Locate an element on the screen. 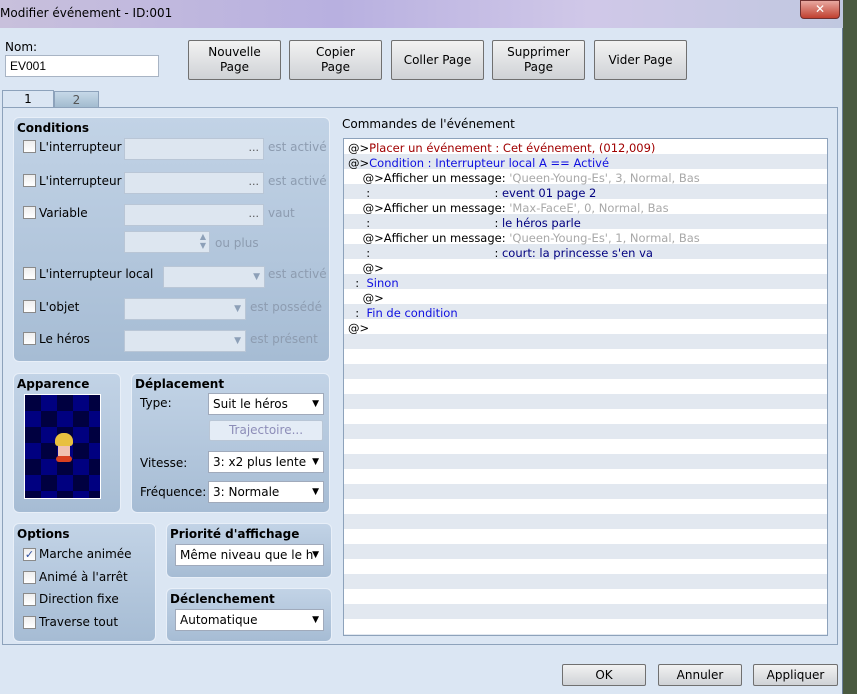 The height and width of the screenshot is (694, 857). copy-page-button: Copier Page is located at coordinates (335, 60).